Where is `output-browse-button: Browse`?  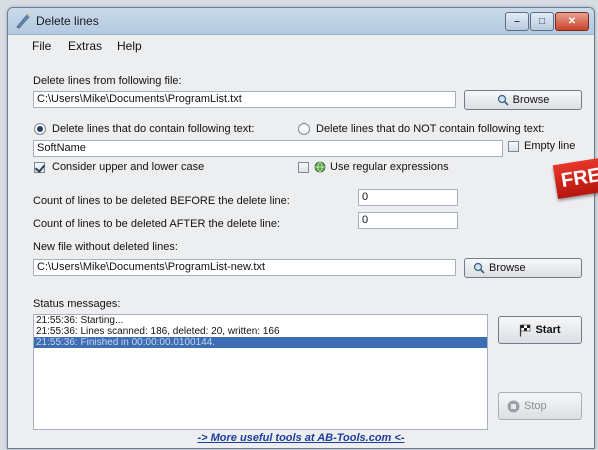
output-browse-button: Browse is located at coordinates (523, 268).